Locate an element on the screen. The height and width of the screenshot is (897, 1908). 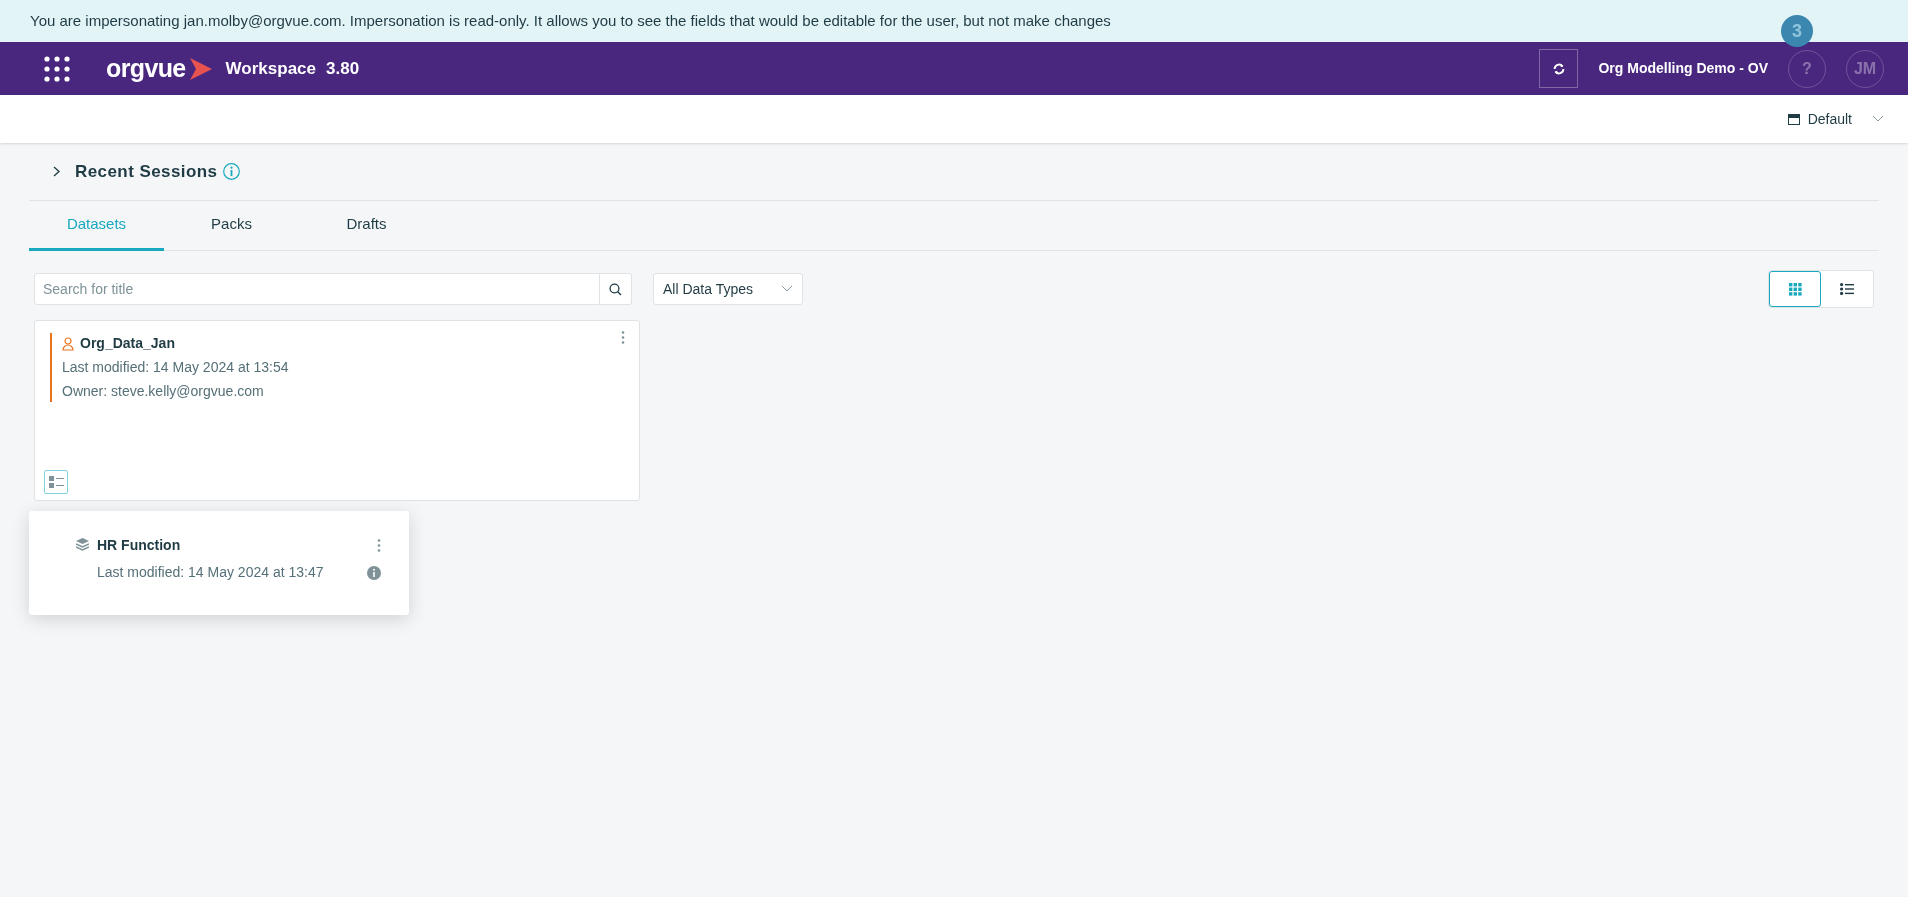
logo-text: orgvue is located at coordinates (146, 68).